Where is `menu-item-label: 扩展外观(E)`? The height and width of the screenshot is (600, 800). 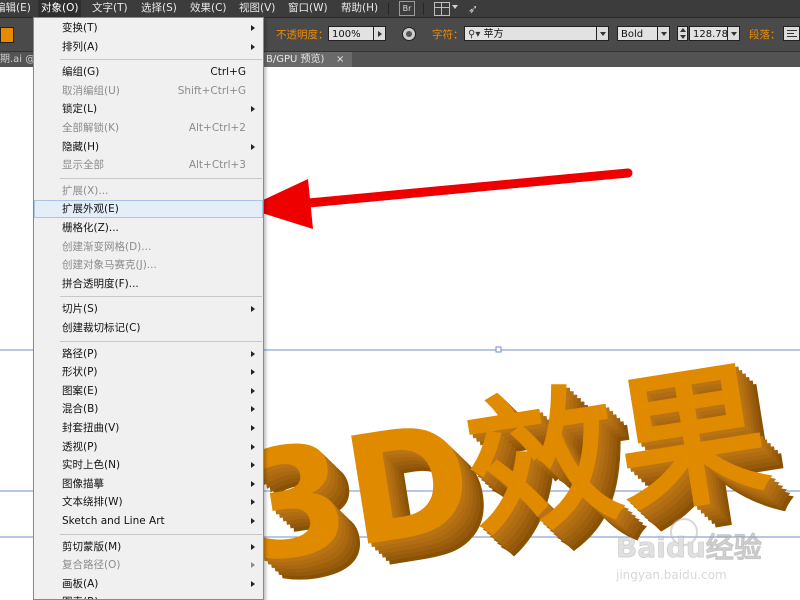 menu-item-label: 扩展外观(E) is located at coordinates (90, 209).